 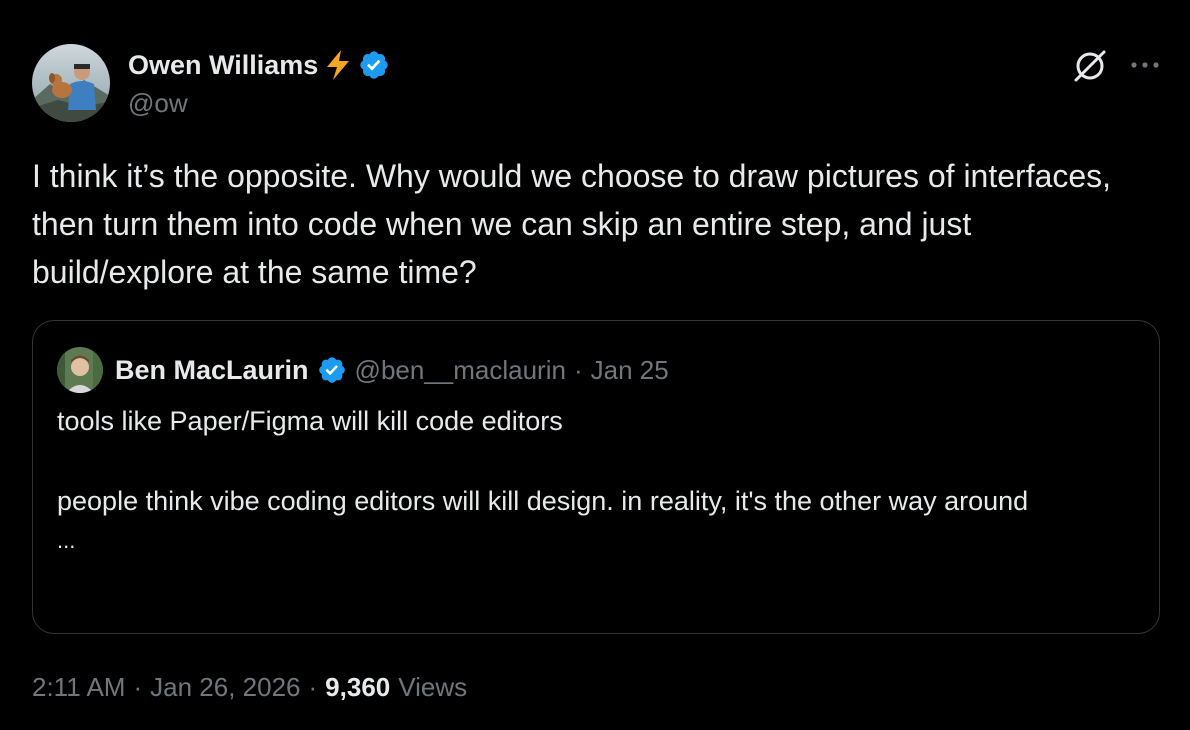 What do you see at coordinates (1090, 66) in the screenshot?
I see `grok-icon` at bounding box center [1090, 66].